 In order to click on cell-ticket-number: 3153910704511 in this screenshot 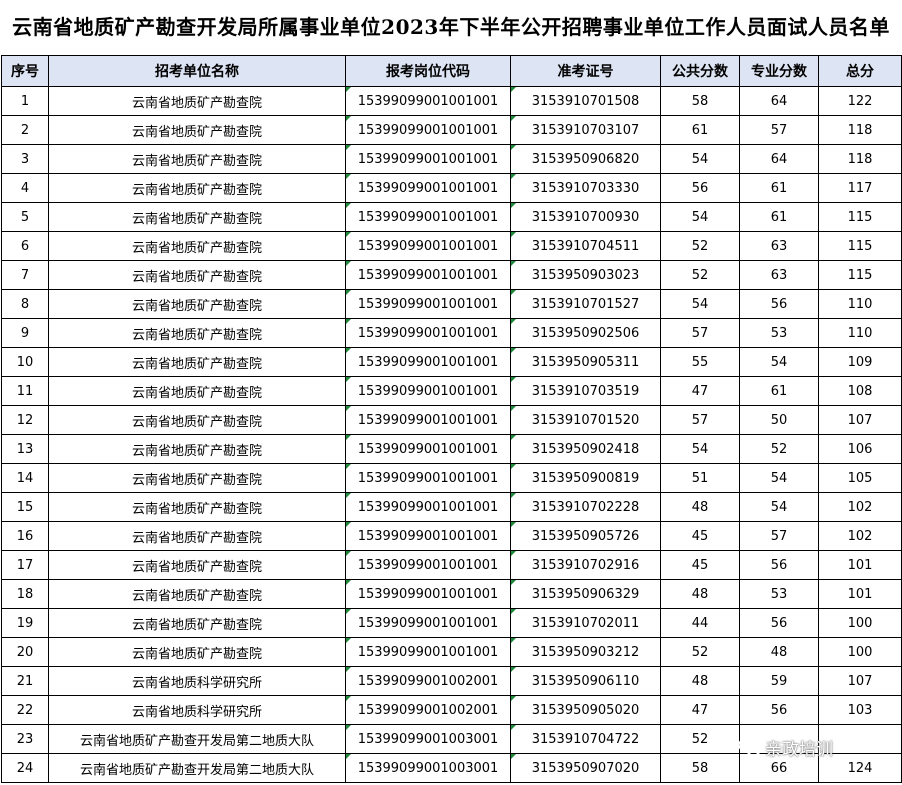, I will do `click(585, 246)`.